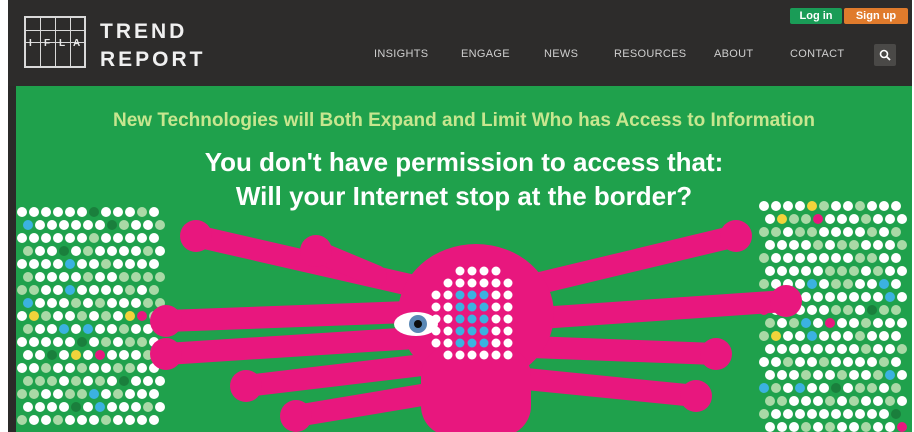  What do you see at coordinates (561, 54) in the screenshot?
I see `nav-item-news: NEWS` at bounding box center [561, 54].